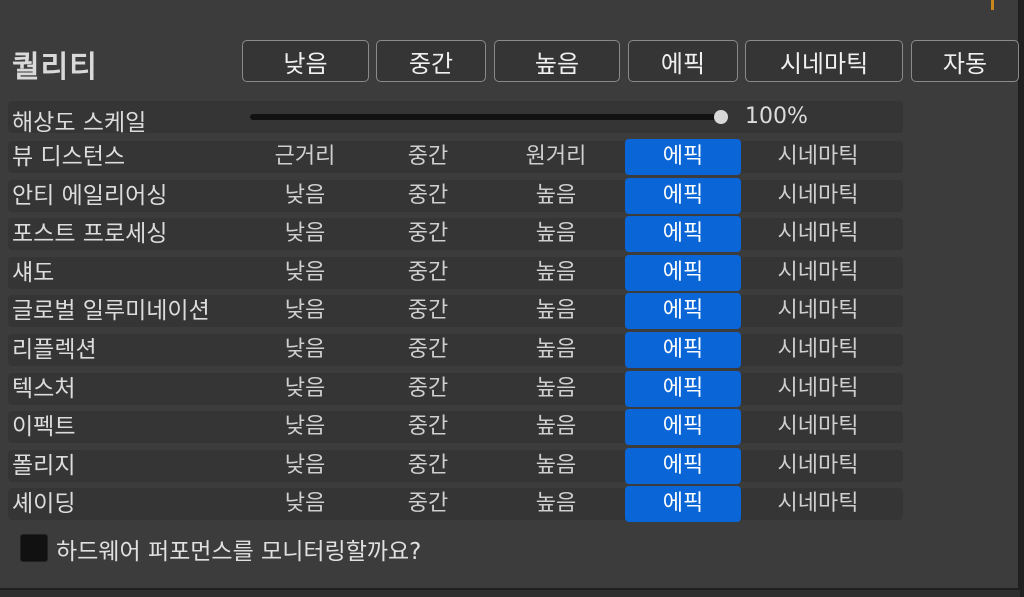 Image resolution: width=1024 pixels, height=597 pixels. Describe the element at coordinates (557, 61) in the screenshot. I see `preset-high-button: 높음` at that location.